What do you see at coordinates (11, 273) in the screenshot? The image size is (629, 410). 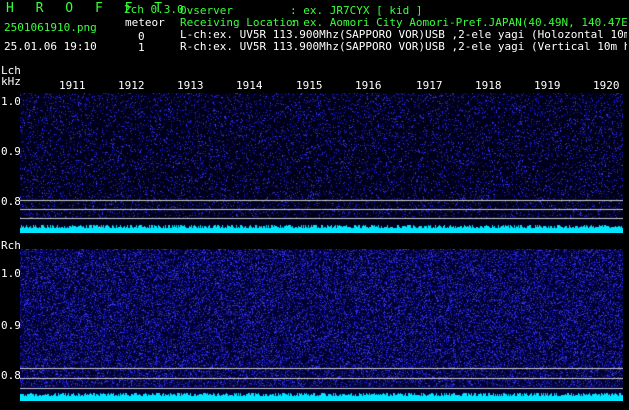 I see `rch-y-tick-1.0: 1.0` at bounding box center [11, 273].